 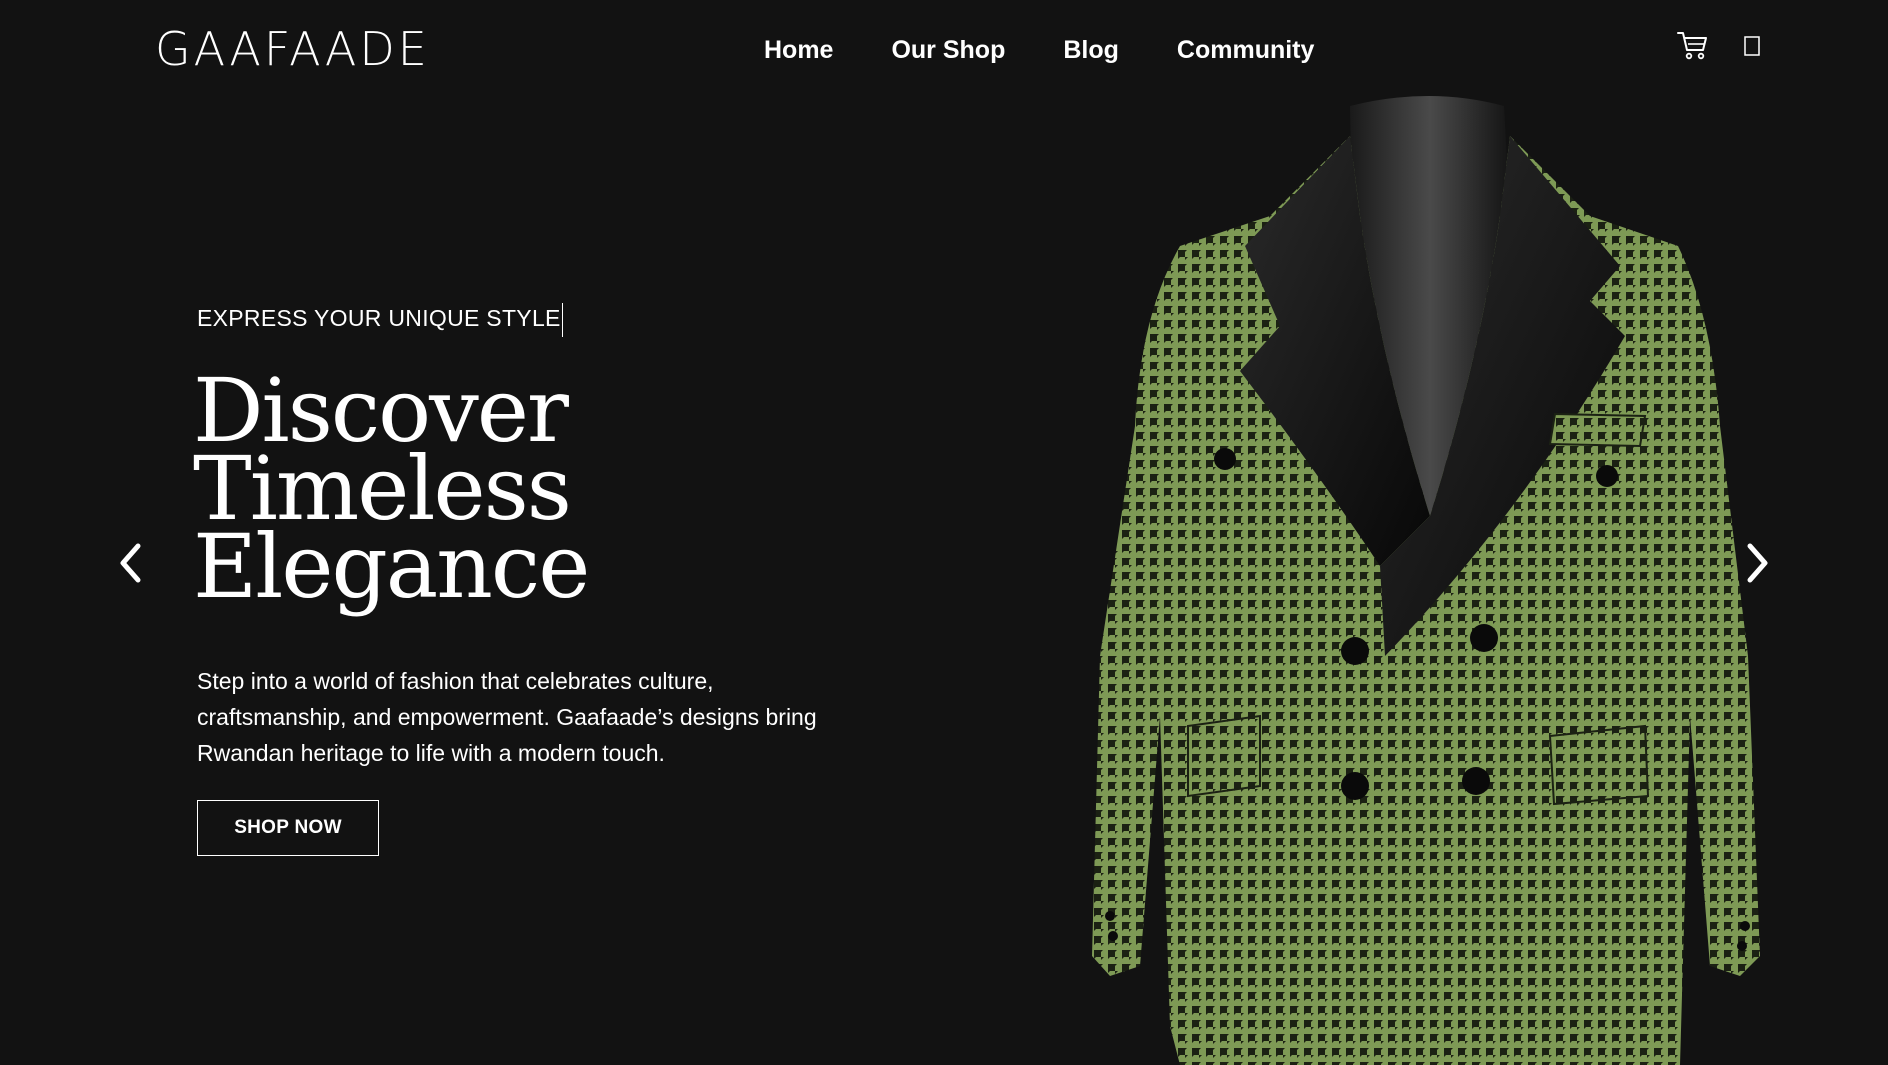 What do you see at coordinates (948, 50) in the screenshot?
I see `nav-item-our-shop: Our Shop` at bounding box center [948, 50].